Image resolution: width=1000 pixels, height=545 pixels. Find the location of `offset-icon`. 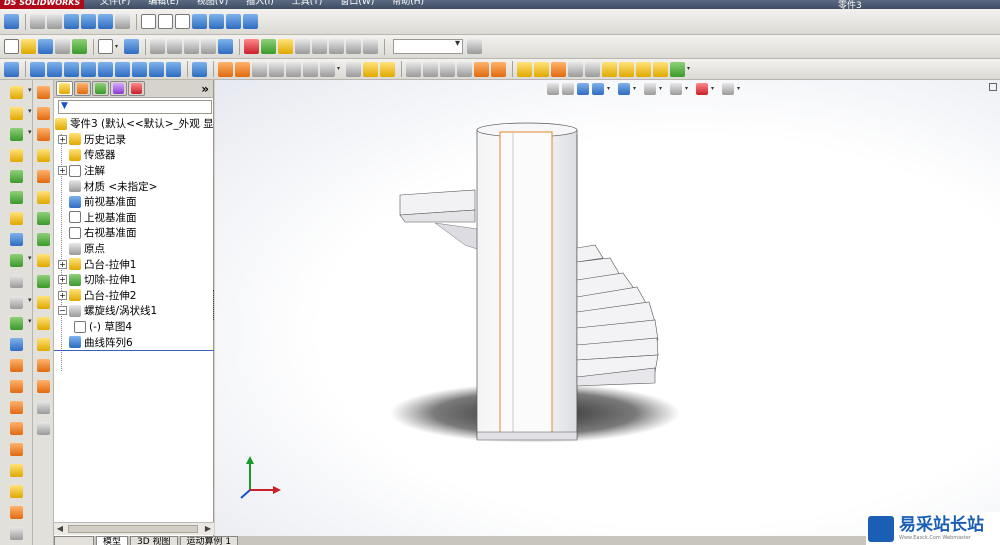

offset-icon is located at coordinates (660, 69).